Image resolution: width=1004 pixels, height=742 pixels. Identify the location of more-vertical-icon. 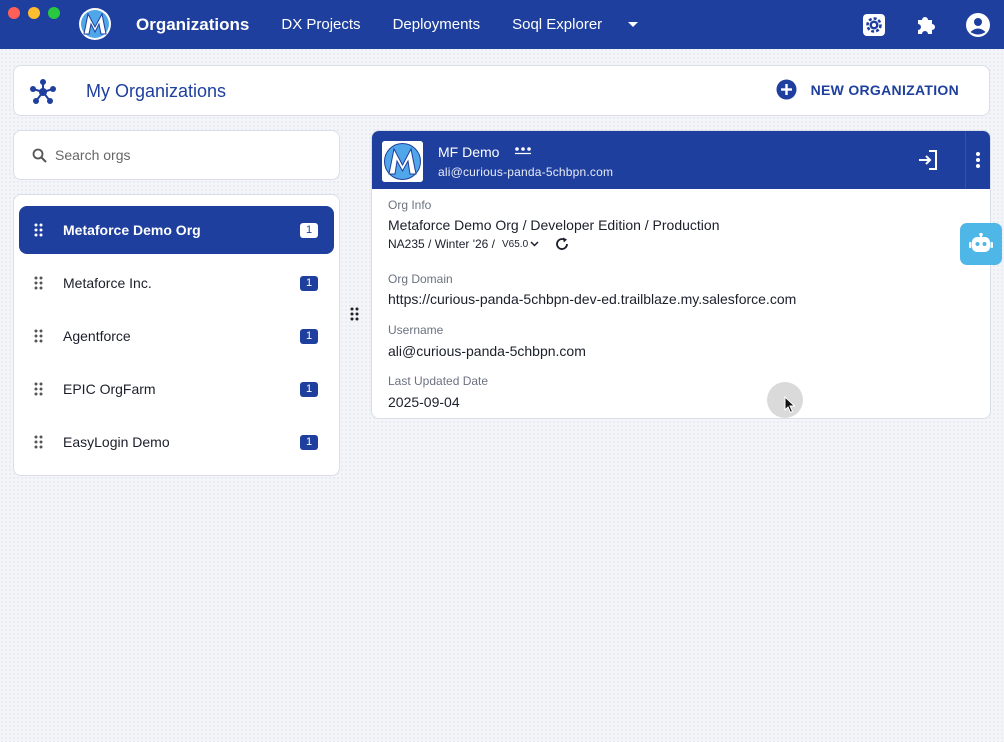
(978, 160).